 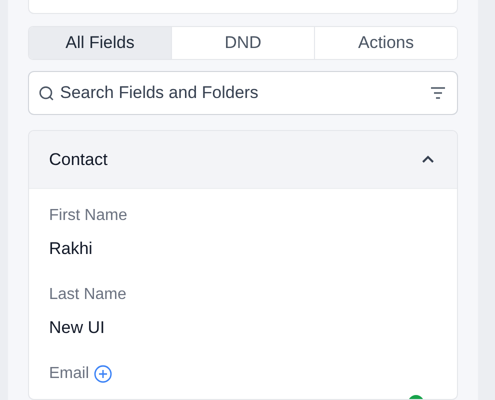 I want to click on add-icon, so click(x=103, y=374).